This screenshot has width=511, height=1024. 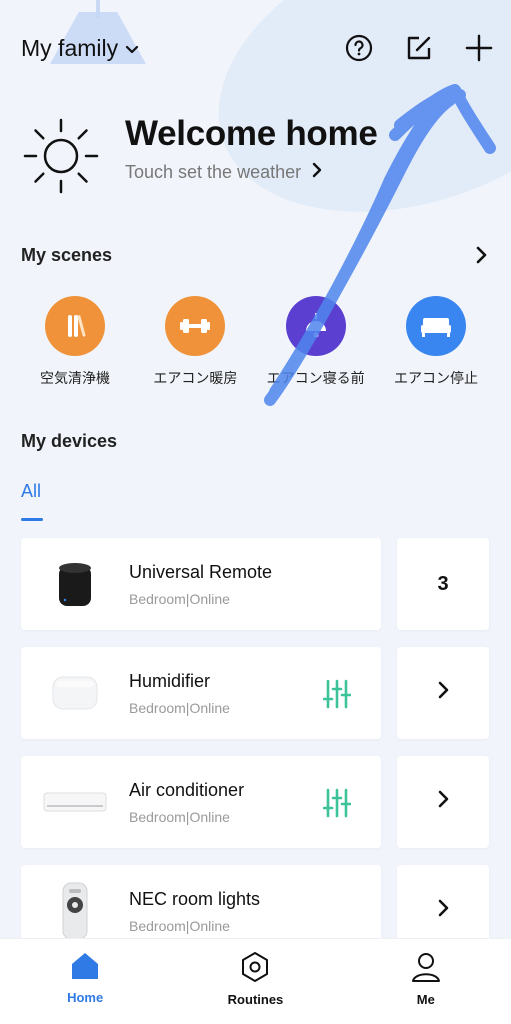 What do you see at coordinates (61, 156) in the screenshot?
I see `sun-icon` at bounding box center [61, 156].